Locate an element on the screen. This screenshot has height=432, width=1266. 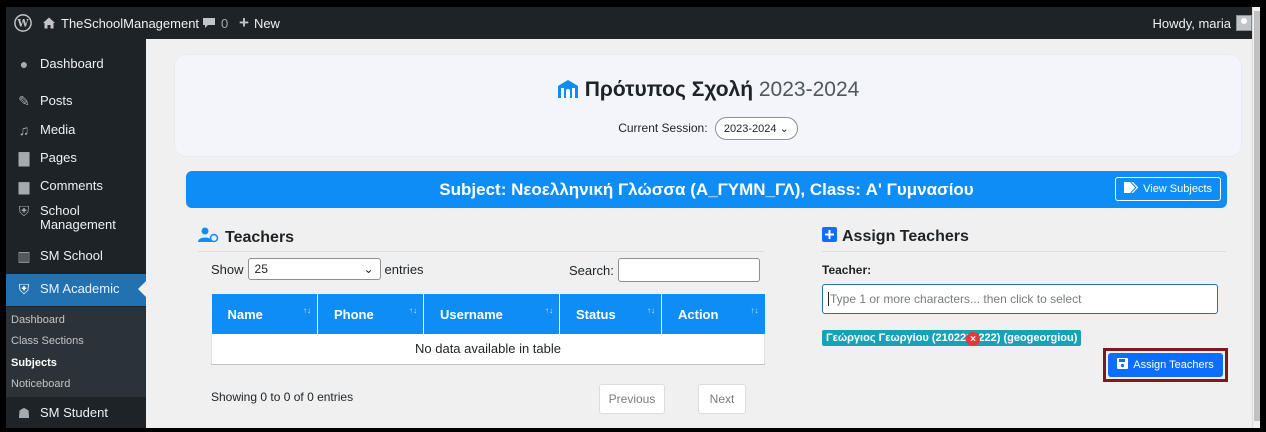
scrollbar-thumb is located at coordinates (1257, 216).